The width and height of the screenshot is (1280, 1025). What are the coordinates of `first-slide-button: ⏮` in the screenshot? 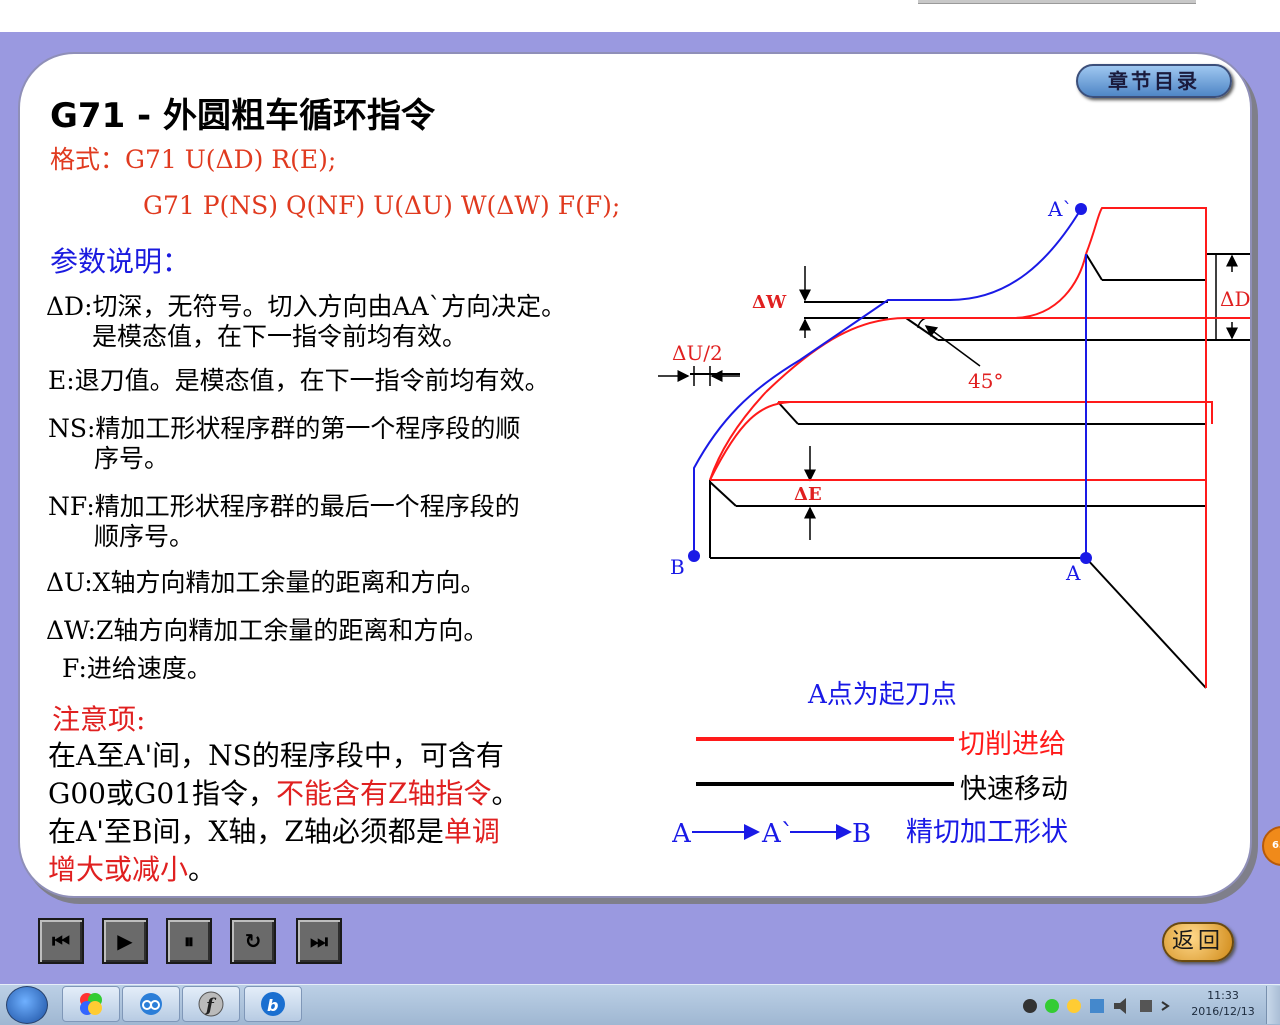 It's located at (61, 941).